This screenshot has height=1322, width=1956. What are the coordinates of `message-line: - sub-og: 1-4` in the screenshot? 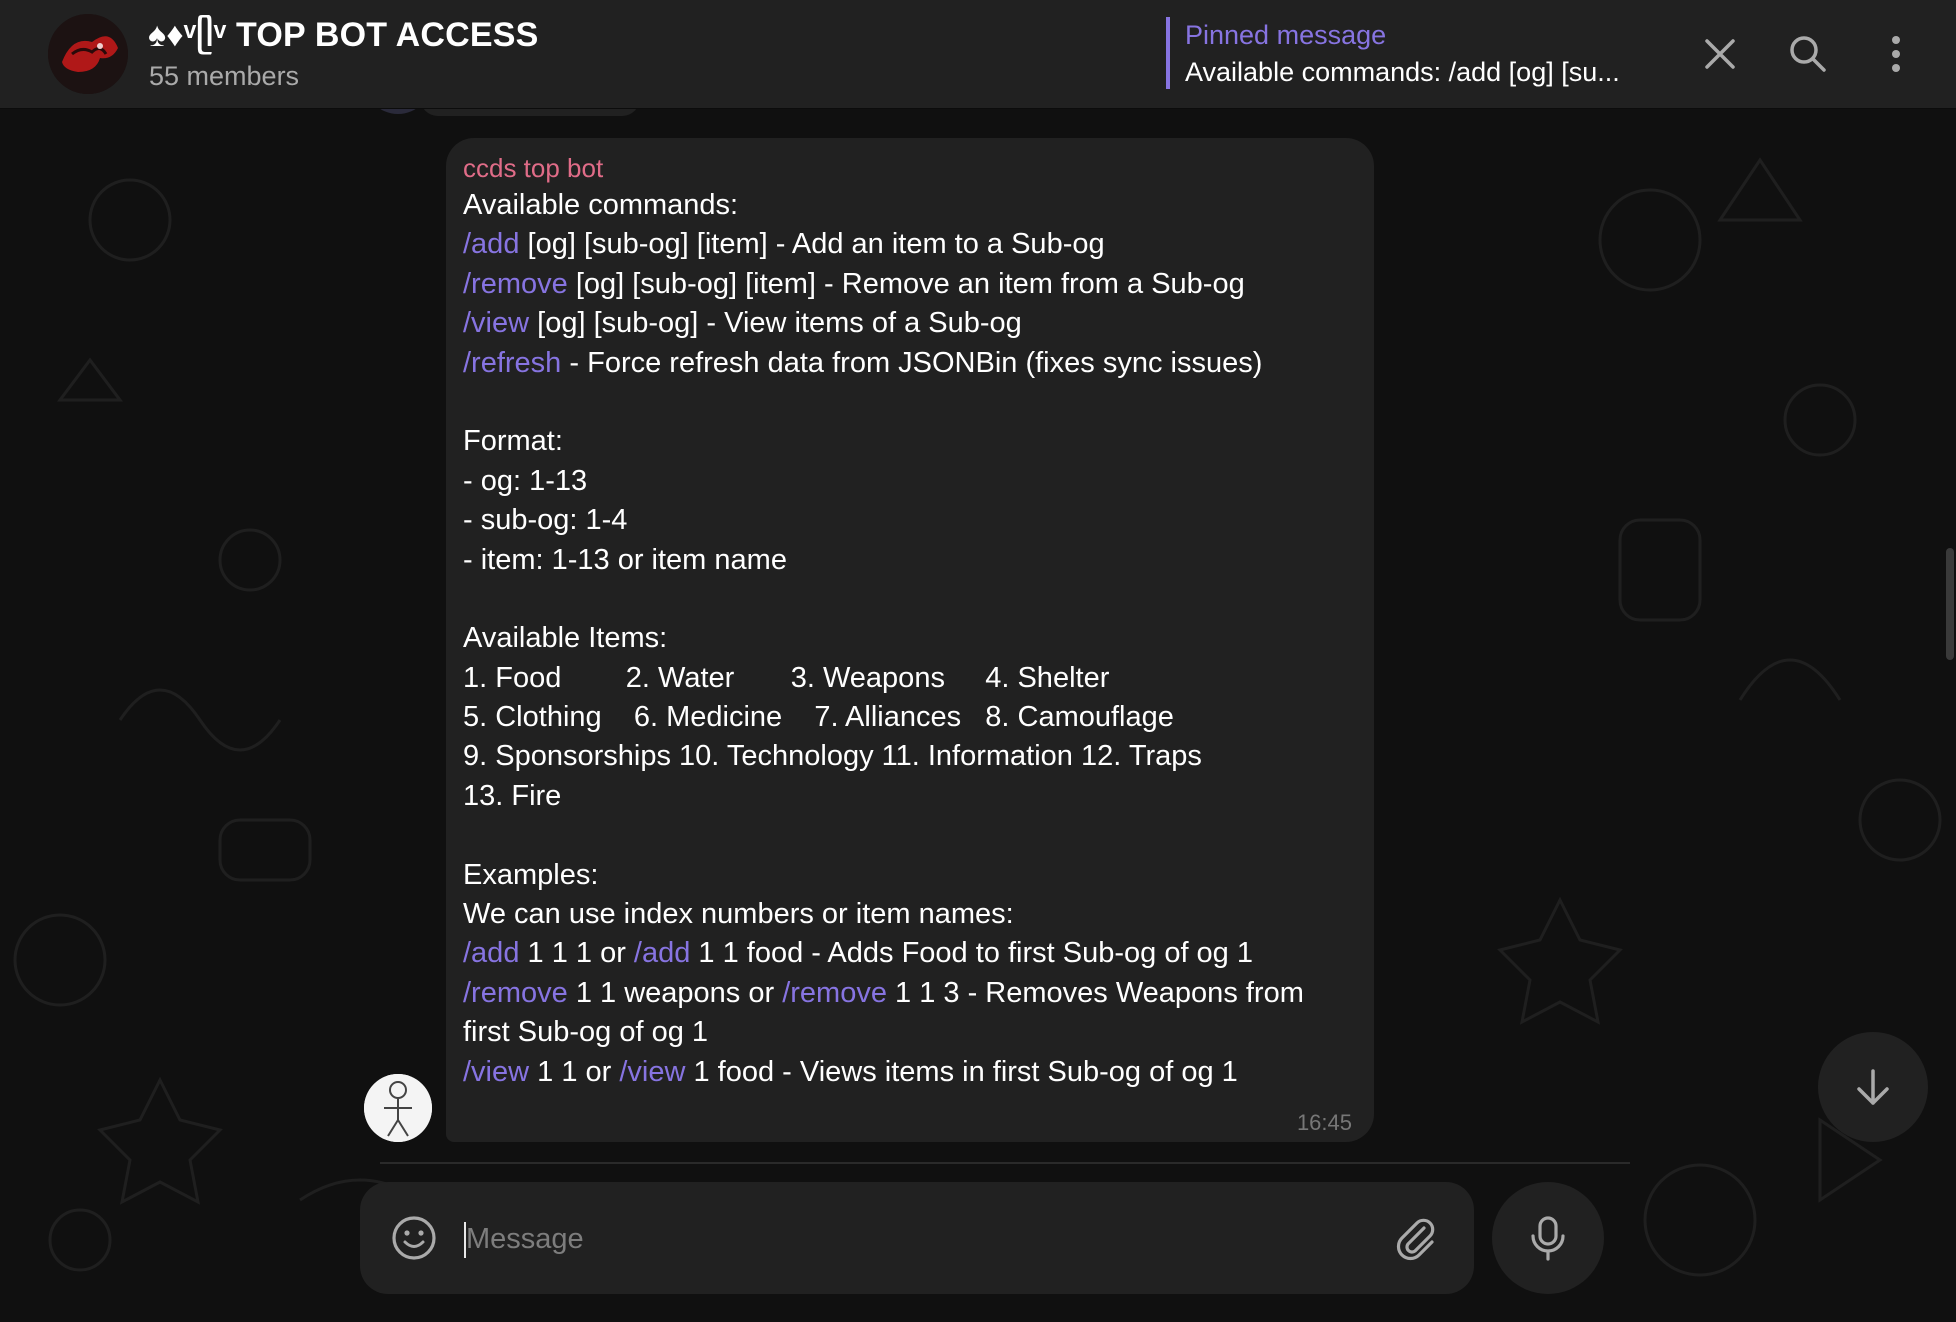 It's located at (910, 520).